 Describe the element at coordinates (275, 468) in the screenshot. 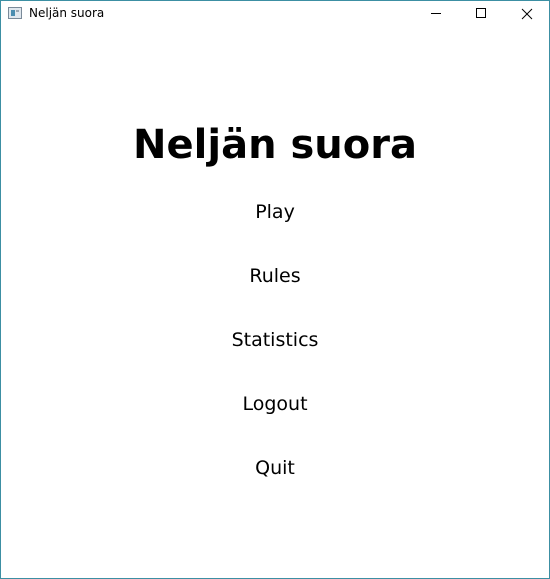

I see `quit-button: Quit` at that location.